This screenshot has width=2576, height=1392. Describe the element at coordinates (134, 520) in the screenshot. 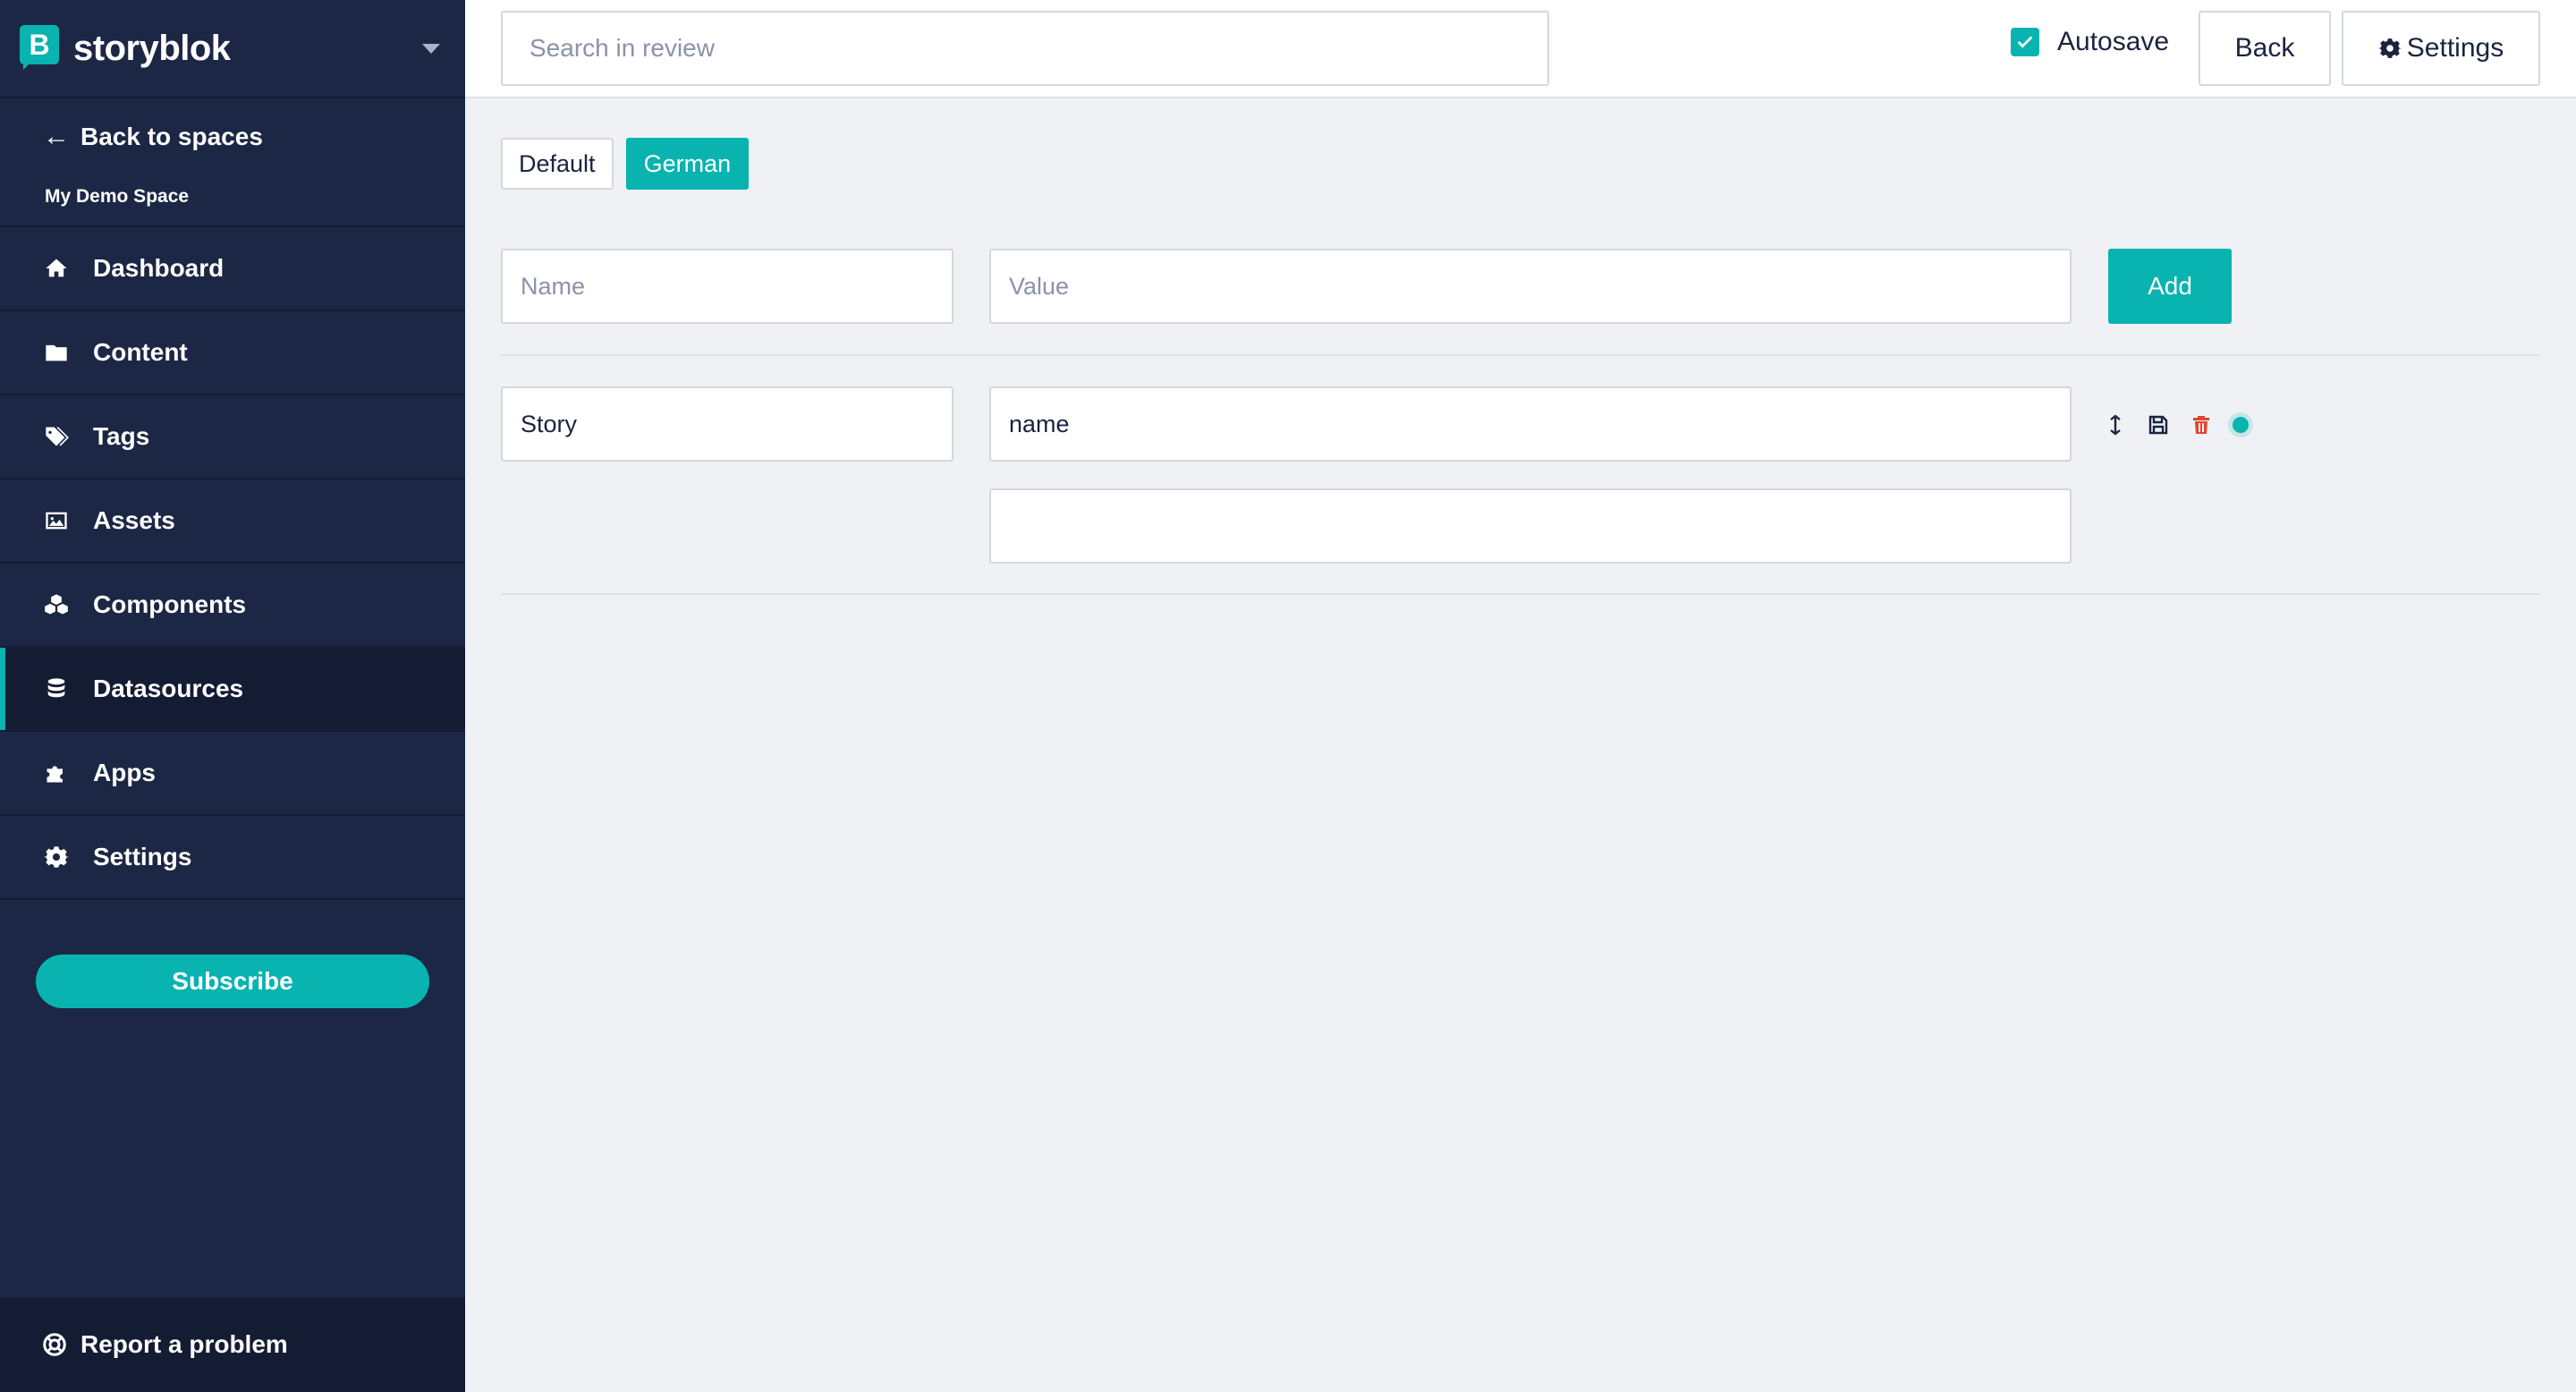

I see `sidebar-item-label: Assets` at that location.